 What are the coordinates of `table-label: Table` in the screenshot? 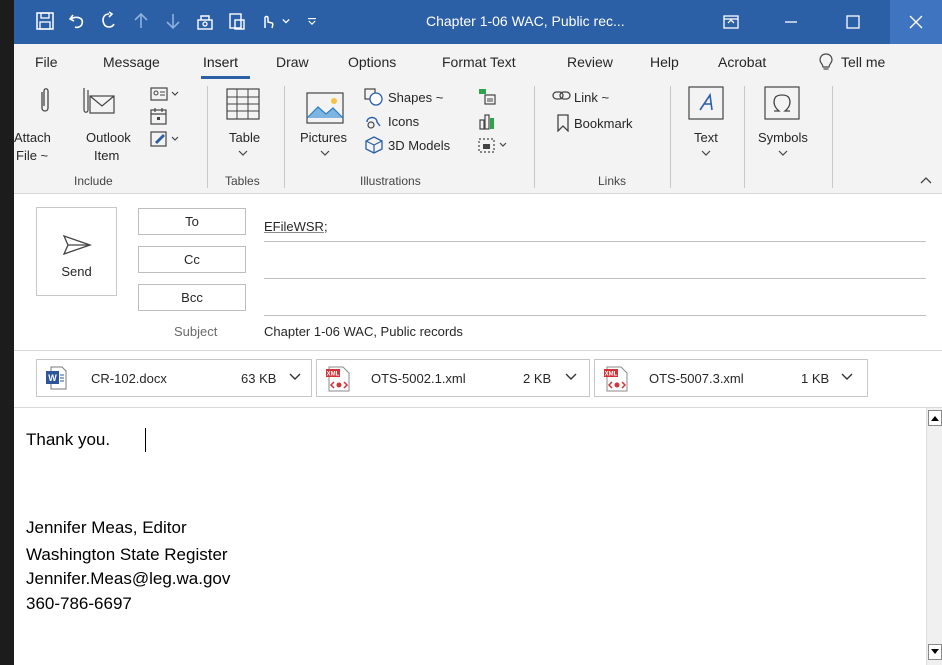 It's located at (244, 137).